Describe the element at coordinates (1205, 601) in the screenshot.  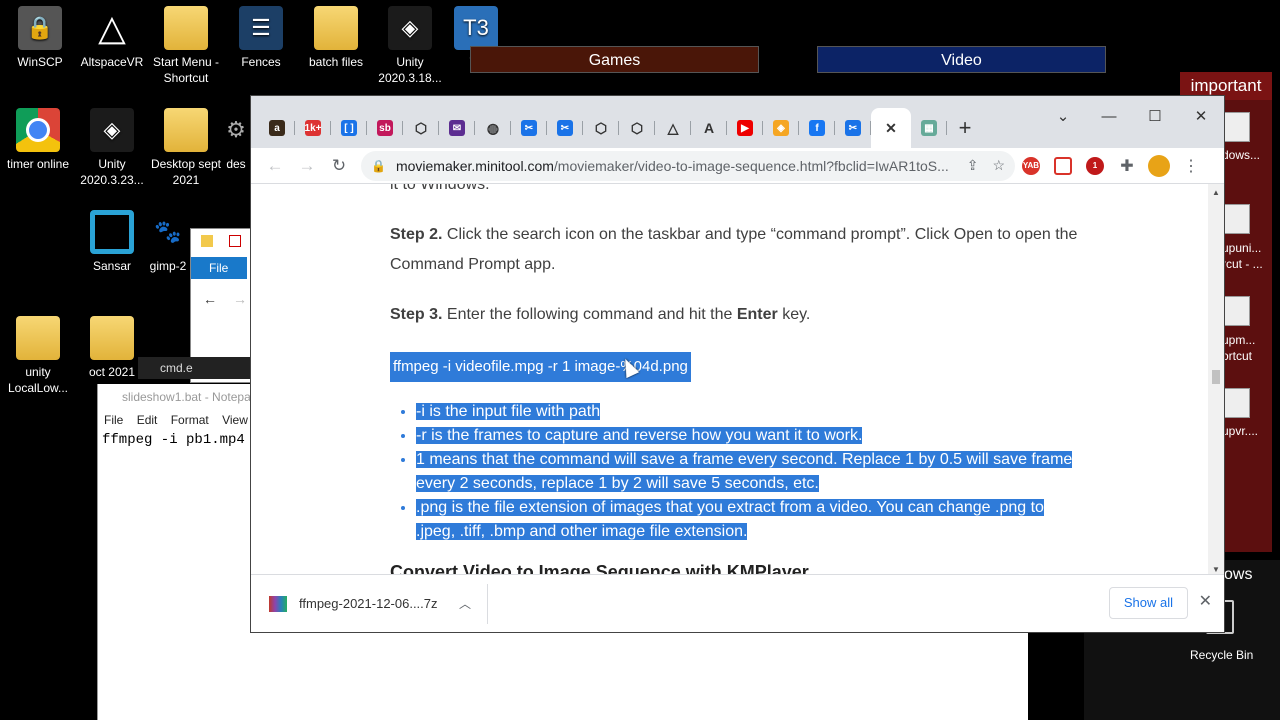
I see `close-download-bar-icon: ✕` at that location.